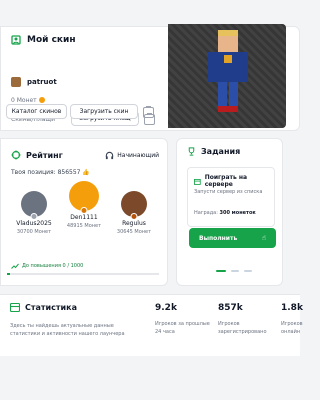  What do you see at coordinates (41, 100) in the screenshot?
I see `coin-icon` at bounding box center [41, 100].